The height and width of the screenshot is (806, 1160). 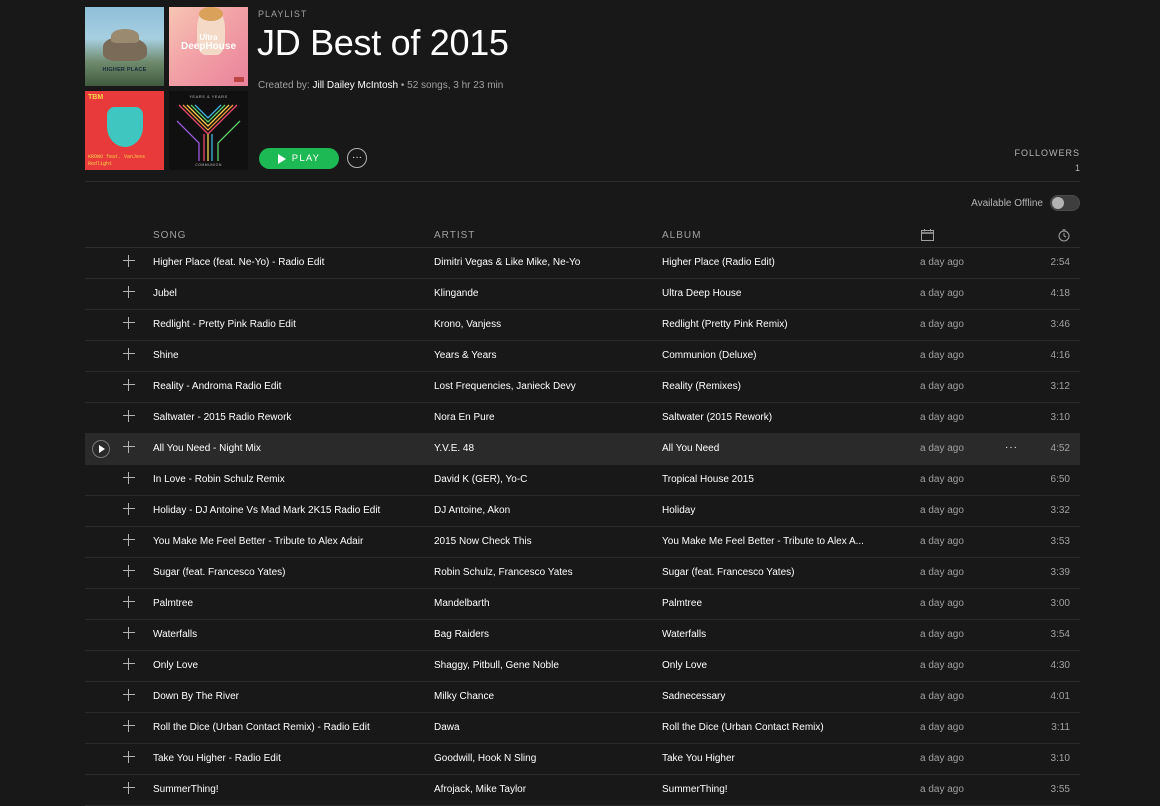 I want to click on track-album: Ultra Deep House, so click(x=772, y=293).